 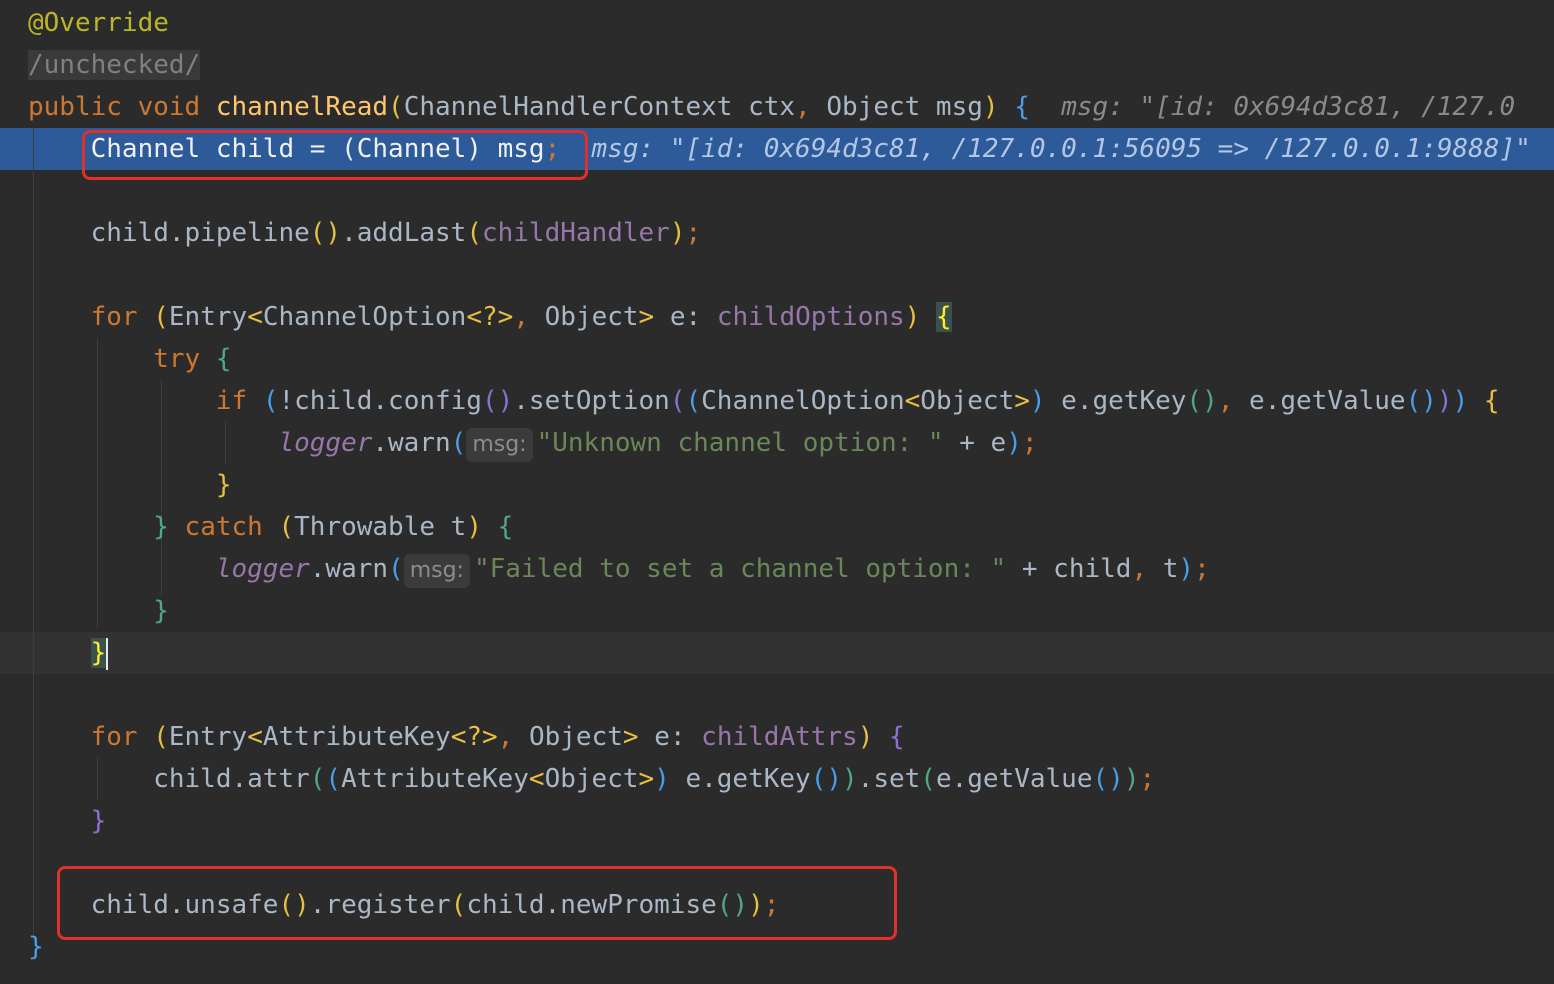 I want to click on code-token: ,, so click(x=1147, y=569).